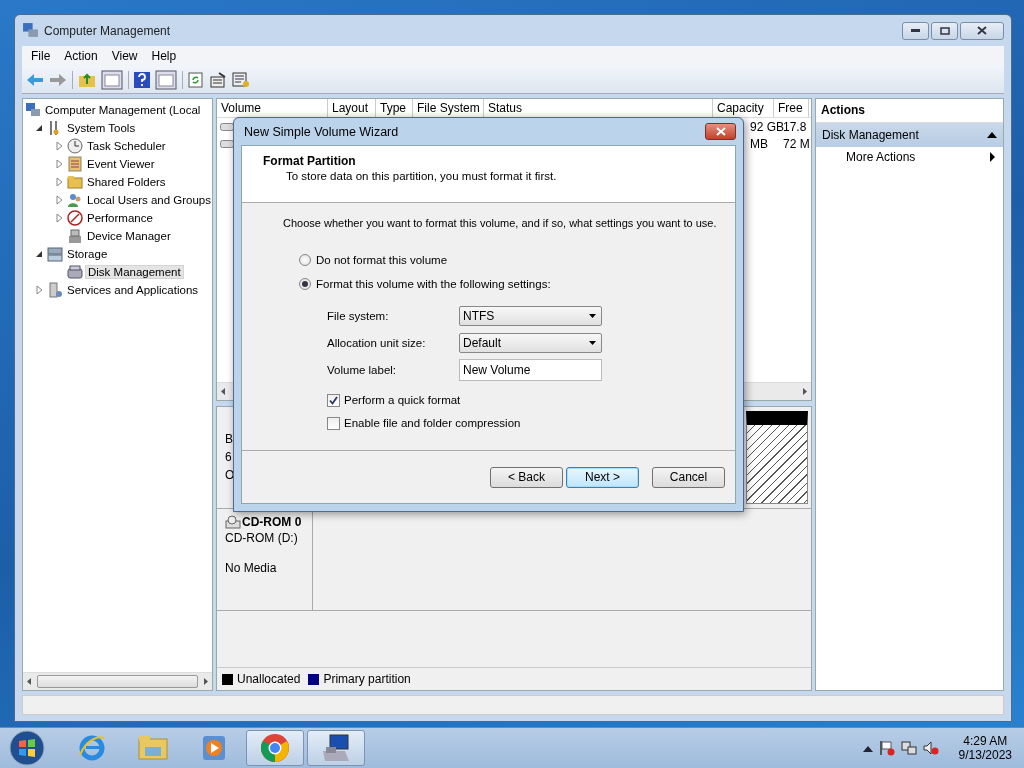 The width and height of the screenshot is (1024, 768). Describe the element at coordinates (121, 164) in the screenshot. I see `tree-item: Event Viewer` at that location.